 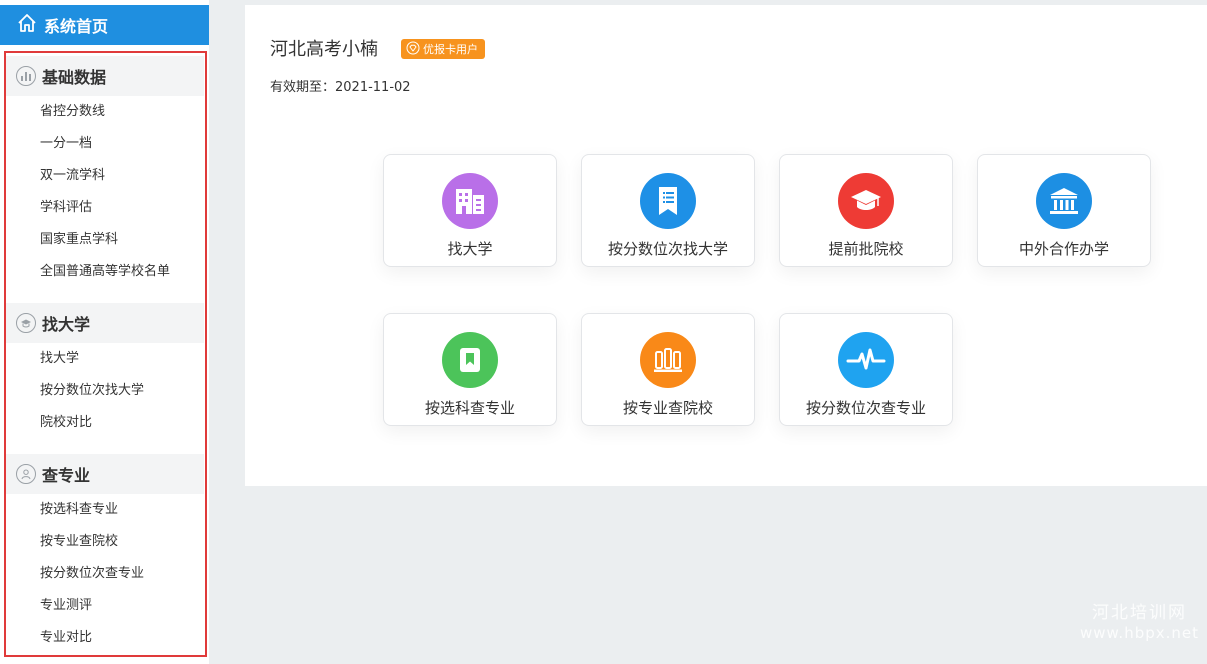 What do you see at coordinates (76, 26) in the screenshot?
I see `home-label: 系统首页` at bounding box center [76, 26].